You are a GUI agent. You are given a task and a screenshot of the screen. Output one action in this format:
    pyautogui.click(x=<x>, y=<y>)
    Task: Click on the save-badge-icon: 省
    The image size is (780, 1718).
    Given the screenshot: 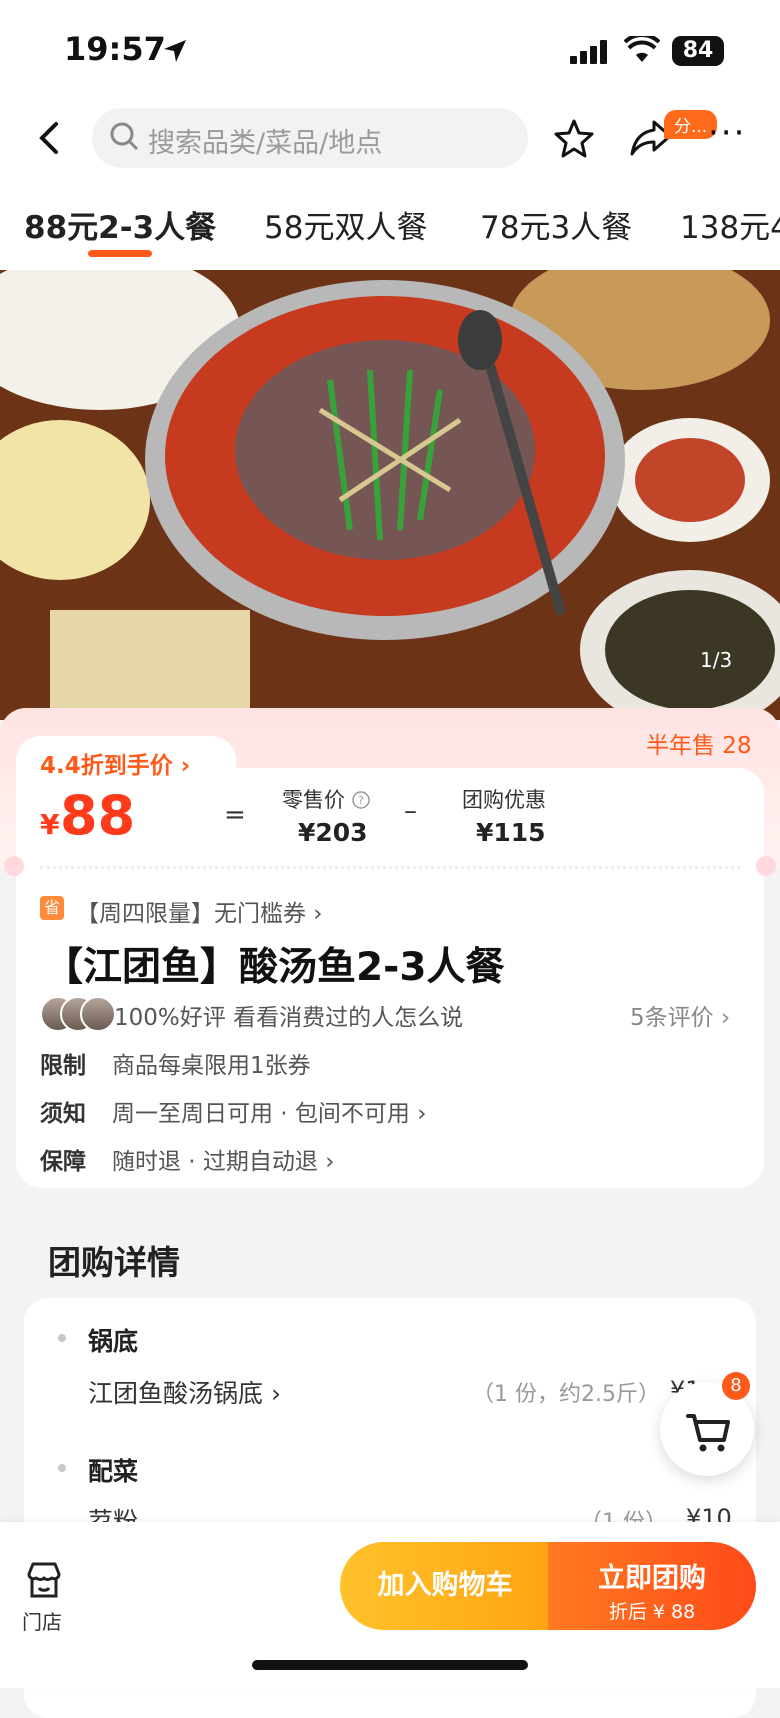 What is the action you would take?
    pyautogui.click(x=52, y=908)
    